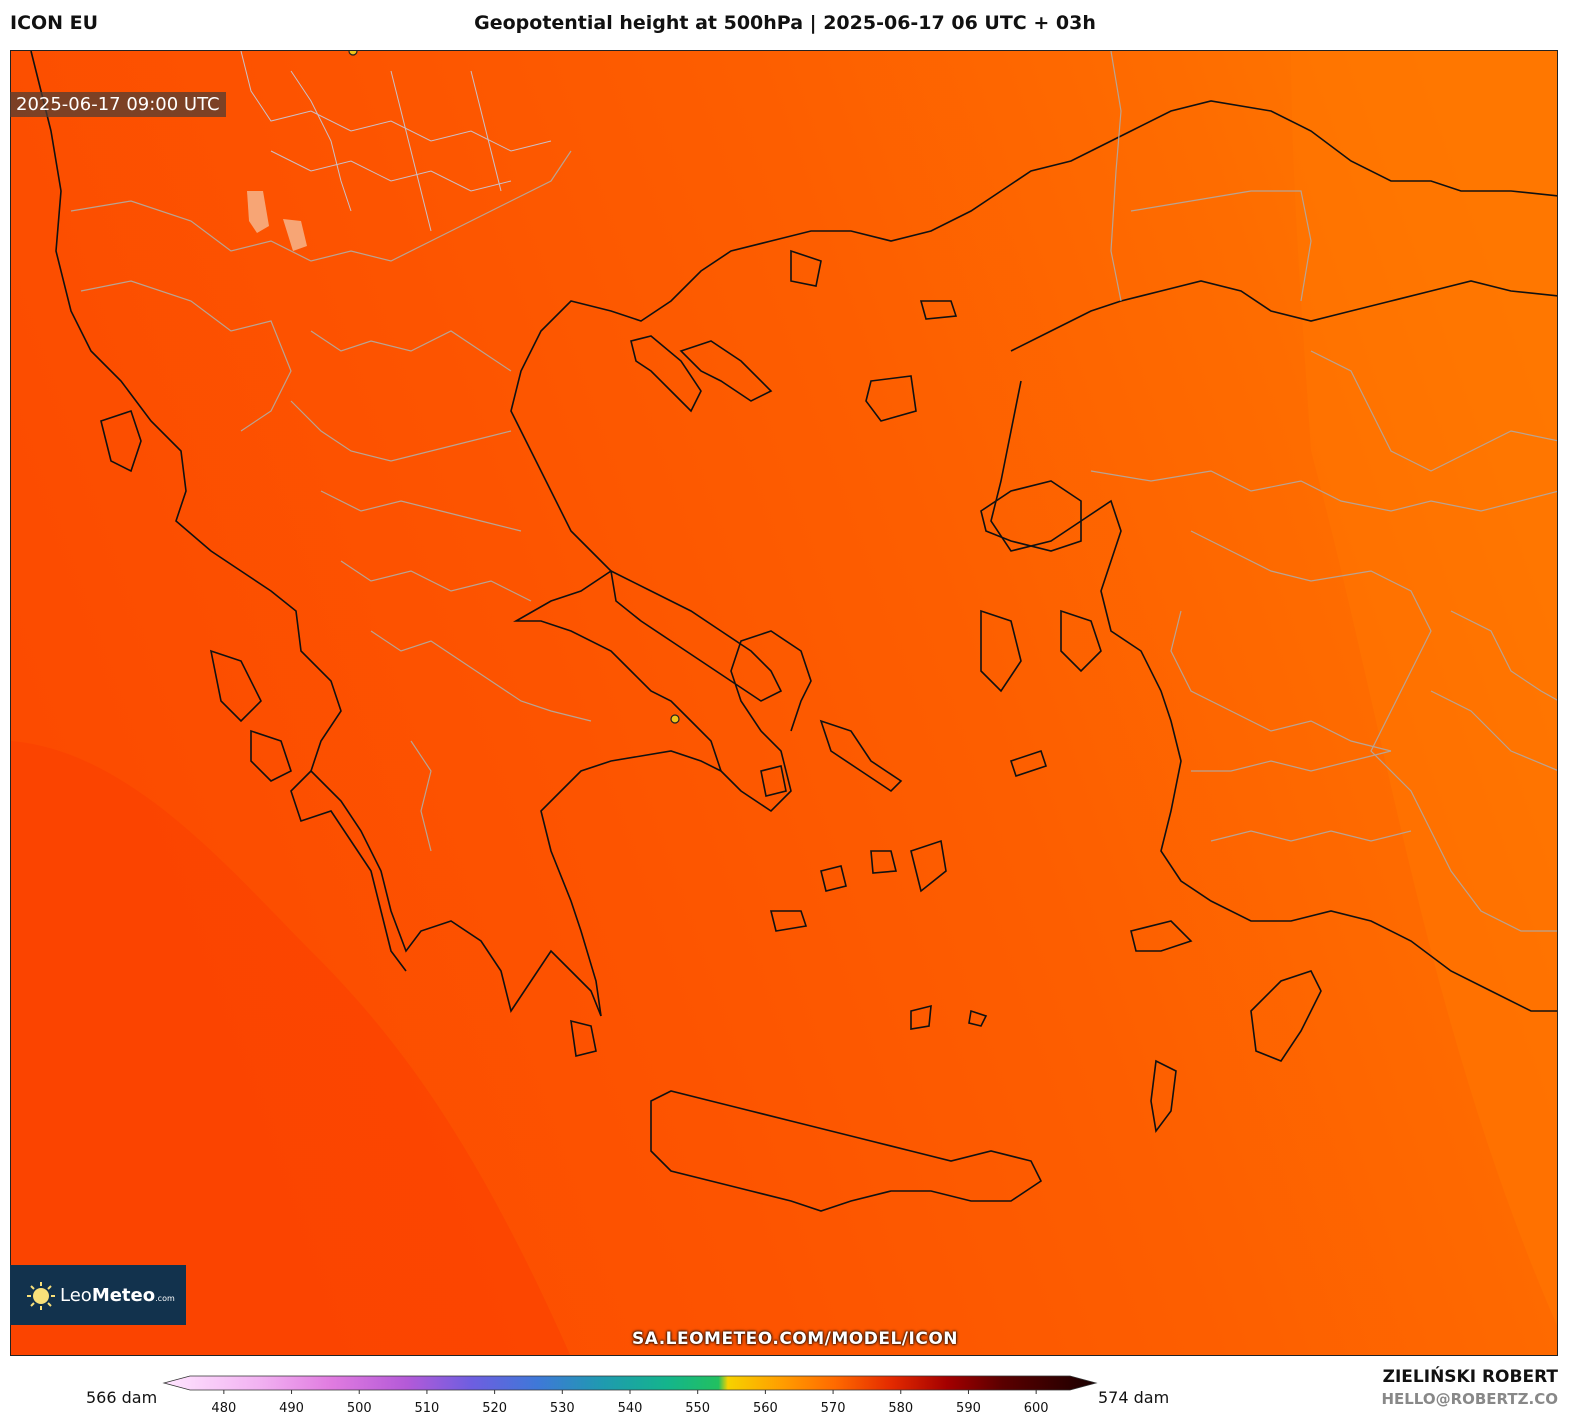 This screenshot has height=1417, width=1570. I want to click on leometeo-logo: LeoMeteo.com, so click(98, 1295).